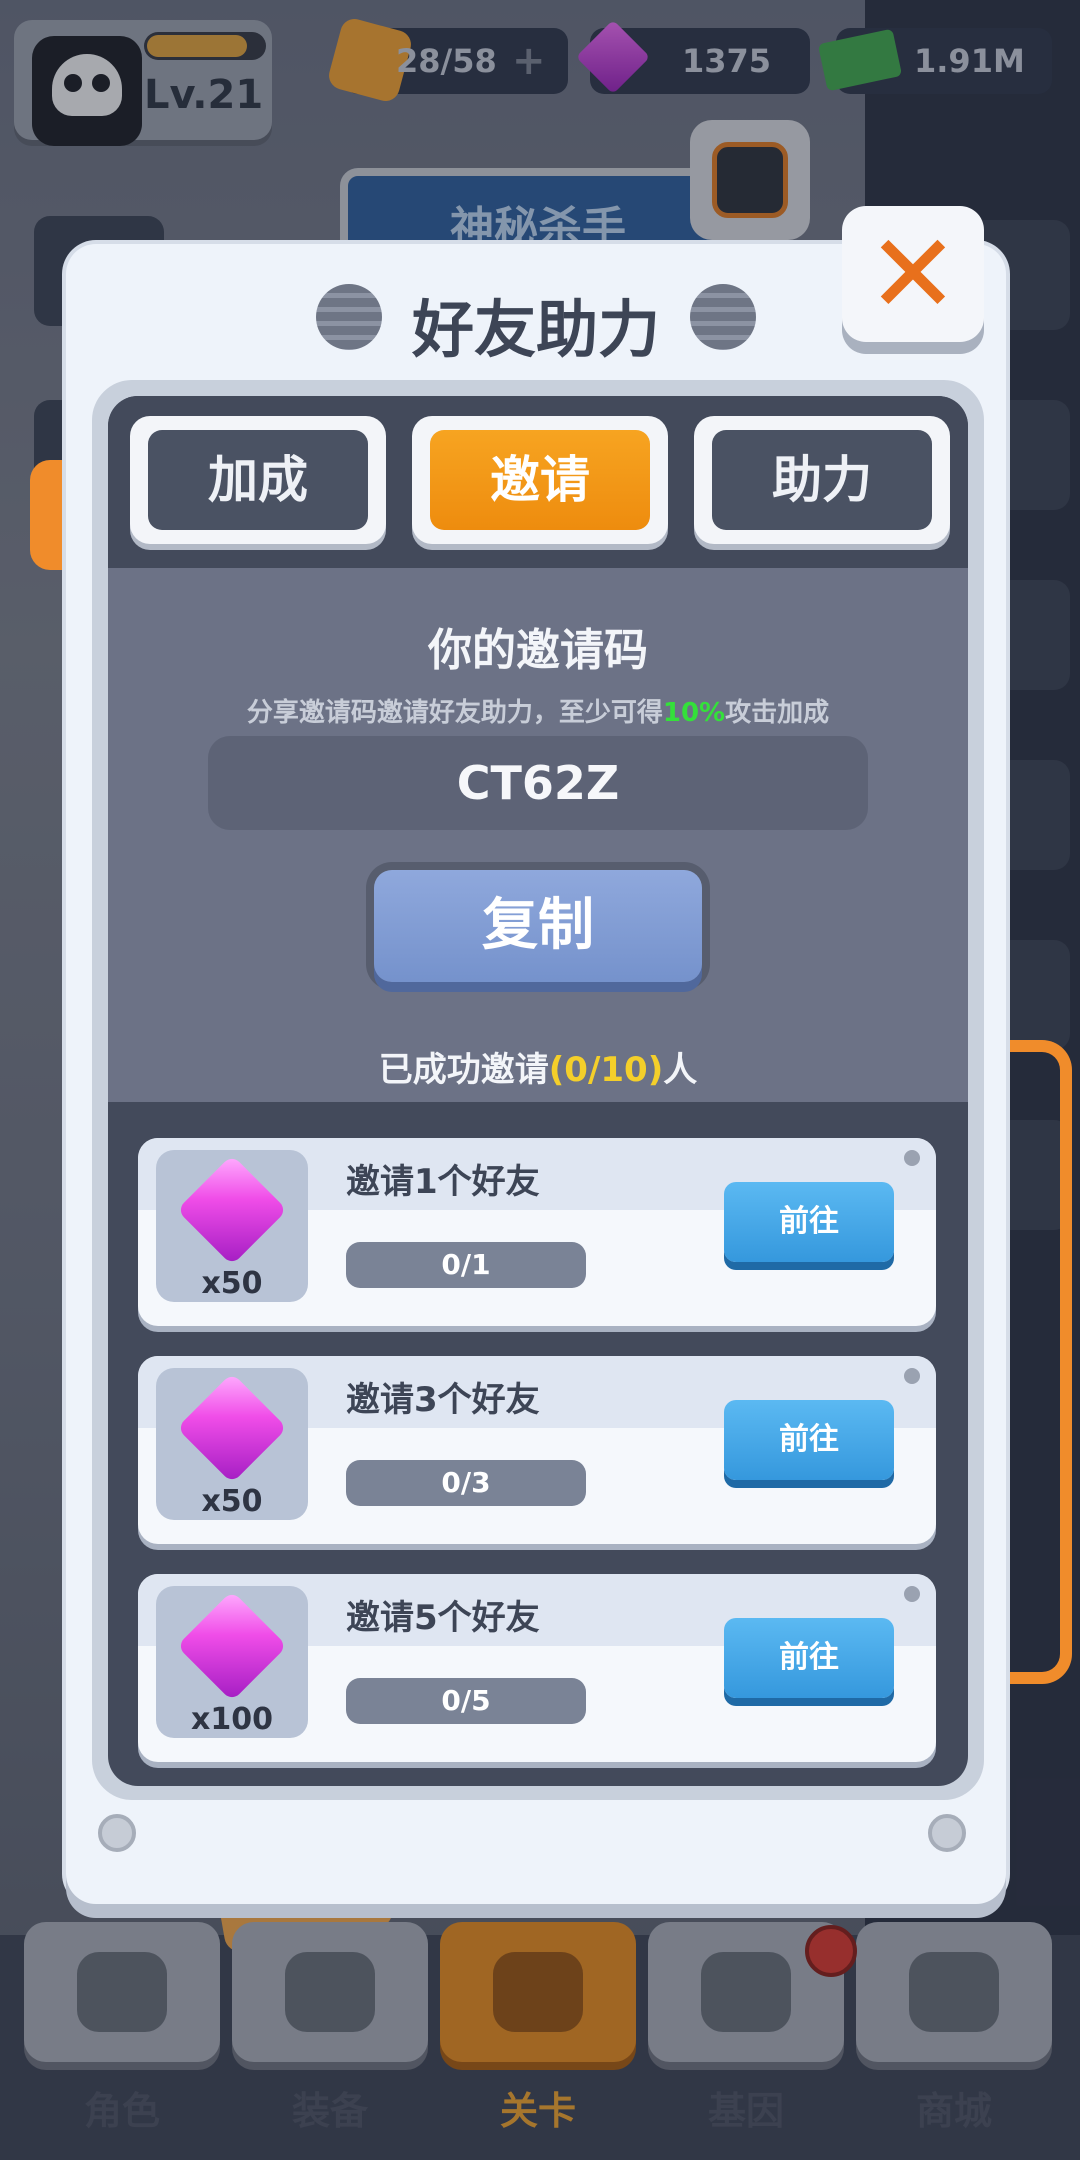  I want to click on task-progress-bar: 0/3, so click(466, 1483).